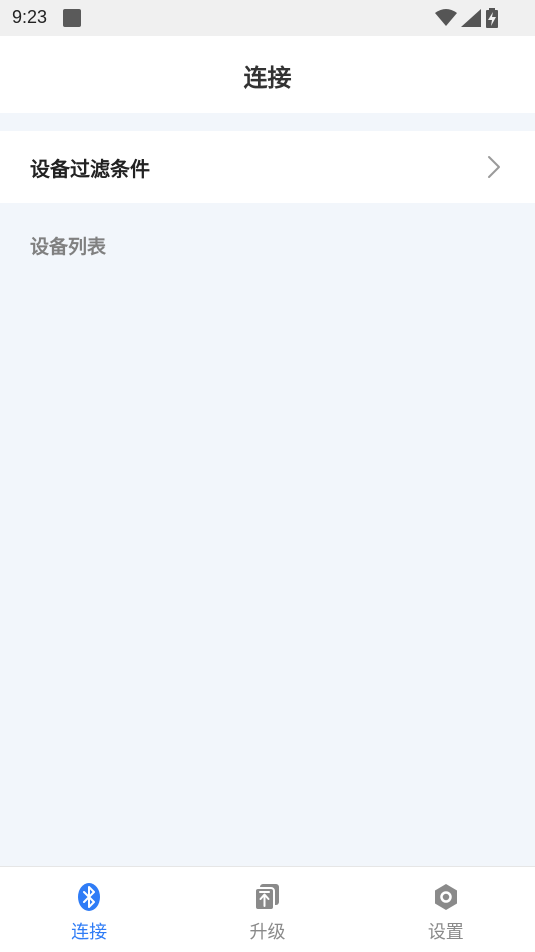 The image size is (535, 952). Describe the element at coordinates (267, 932) in the screenshot. I see `nav-label-upgrade: 升级` at that location.